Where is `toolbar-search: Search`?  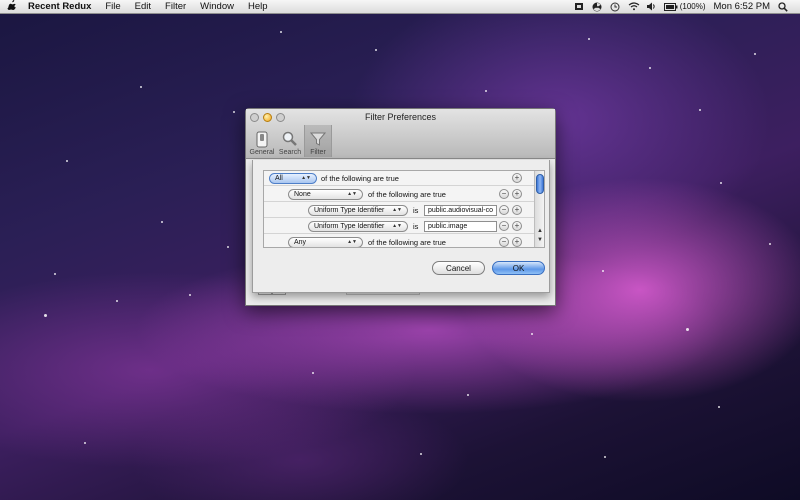
toolbar-search: Search is located at coordinates (290, 141).